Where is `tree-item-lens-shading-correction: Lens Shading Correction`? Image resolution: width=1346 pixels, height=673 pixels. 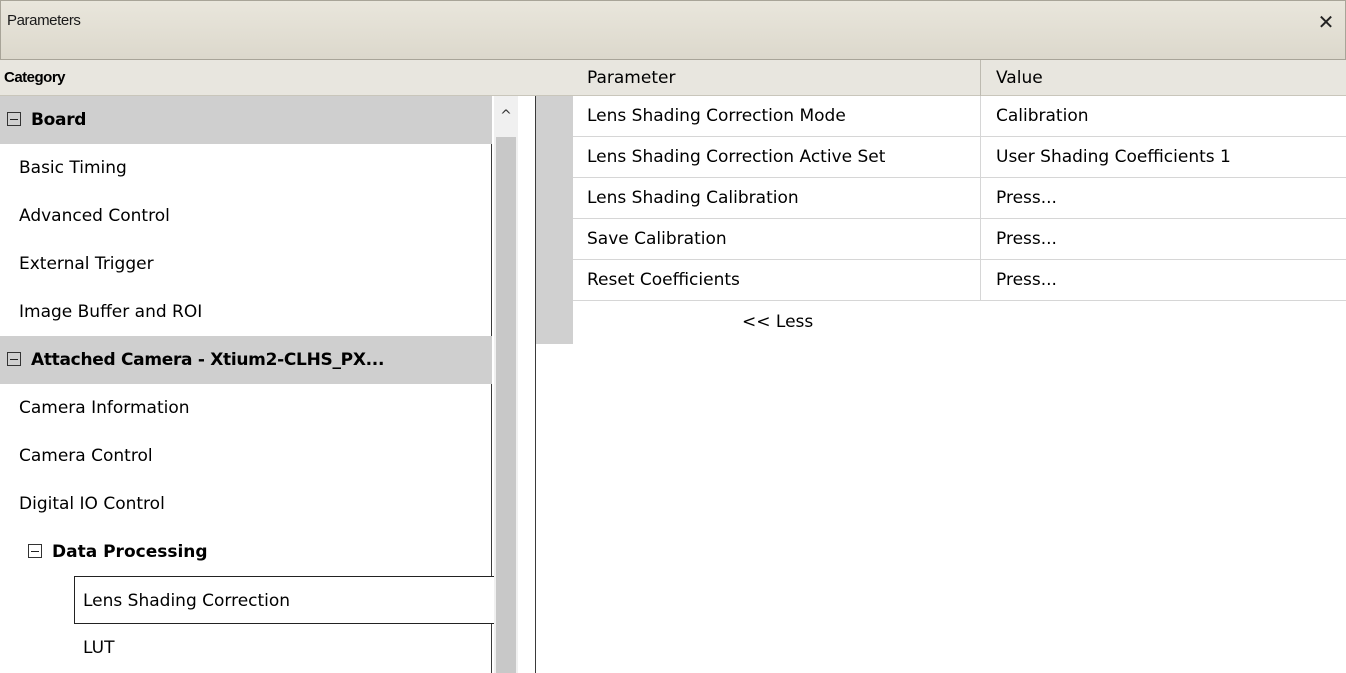
tree-item-lens-shading-correction: Lens Shading Correction is located at coordinates (286, 600).